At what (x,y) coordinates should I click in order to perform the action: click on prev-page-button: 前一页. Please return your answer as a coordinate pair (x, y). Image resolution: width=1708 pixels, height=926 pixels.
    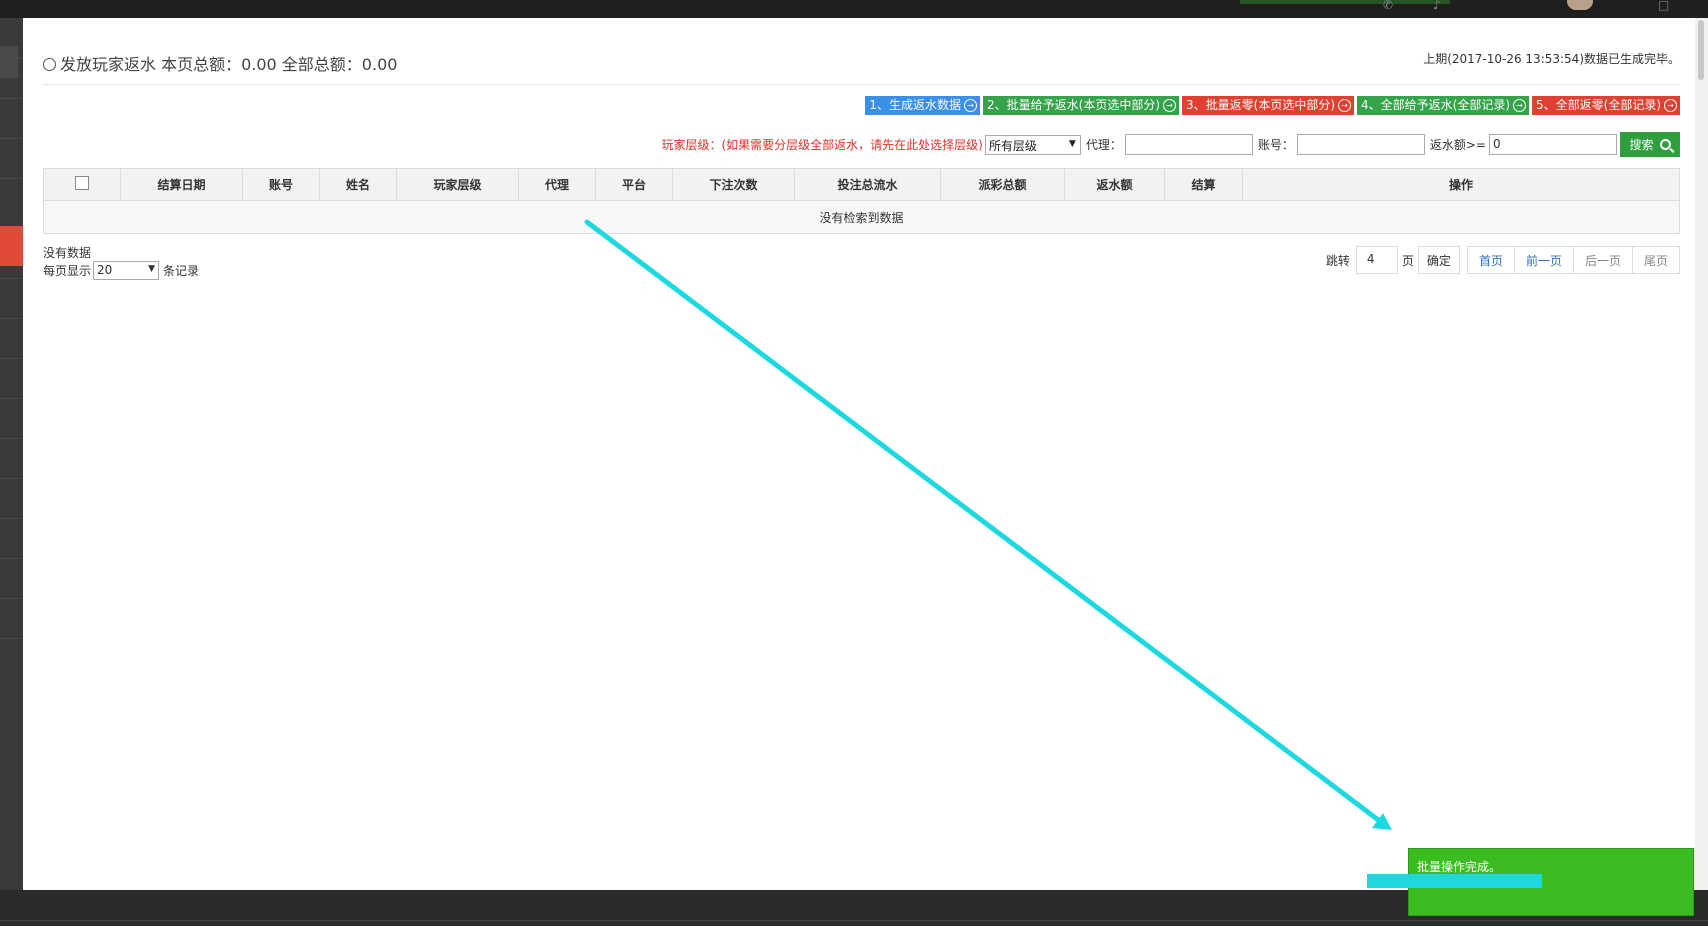
    Looking at the image, I should click on (1543, 260).